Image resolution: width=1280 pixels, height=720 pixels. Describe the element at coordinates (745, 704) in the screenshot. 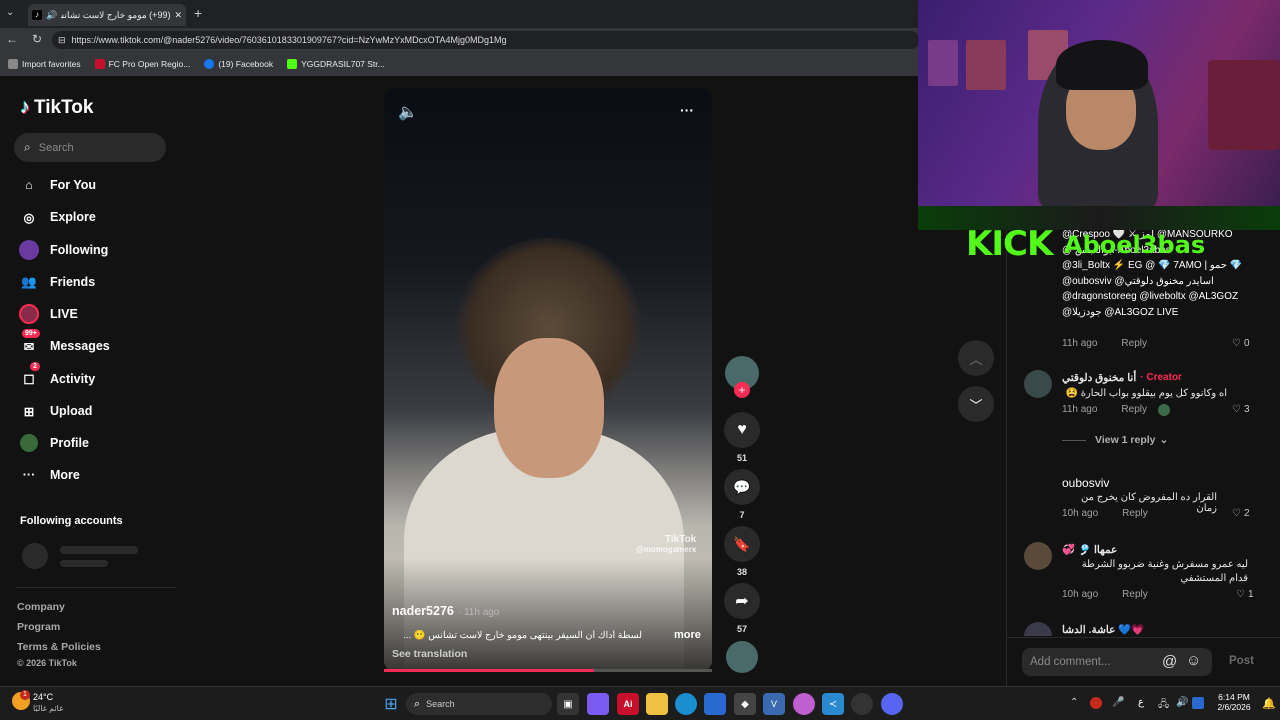

I see `unity-icon: ◆` at that location.